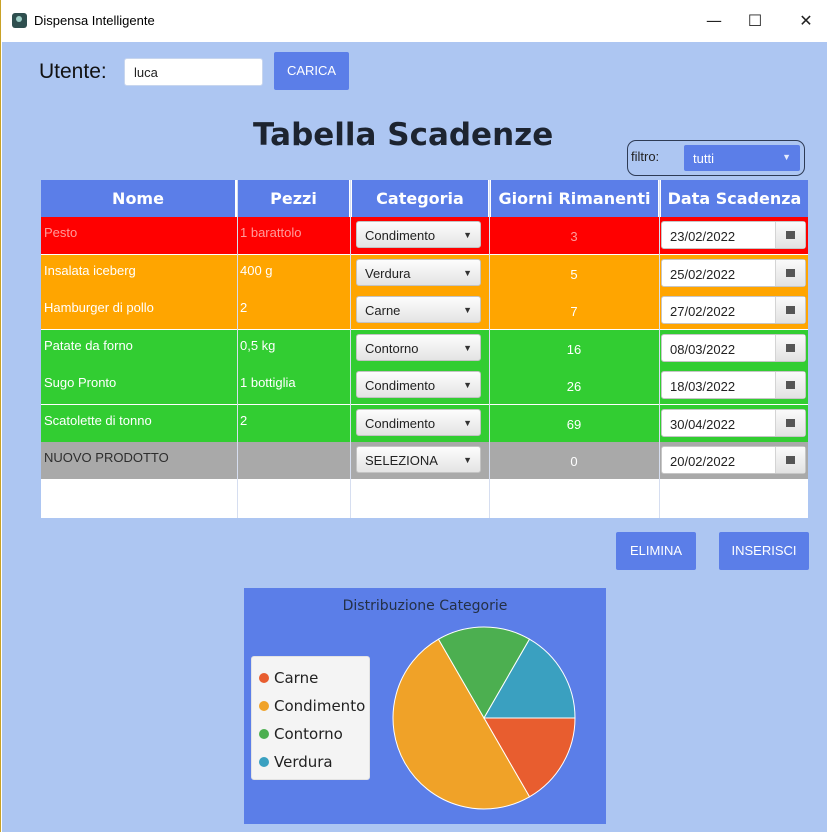 The image size is (827, 832). I want to click on date-picker: 23/02/2022, so click(733, 235).